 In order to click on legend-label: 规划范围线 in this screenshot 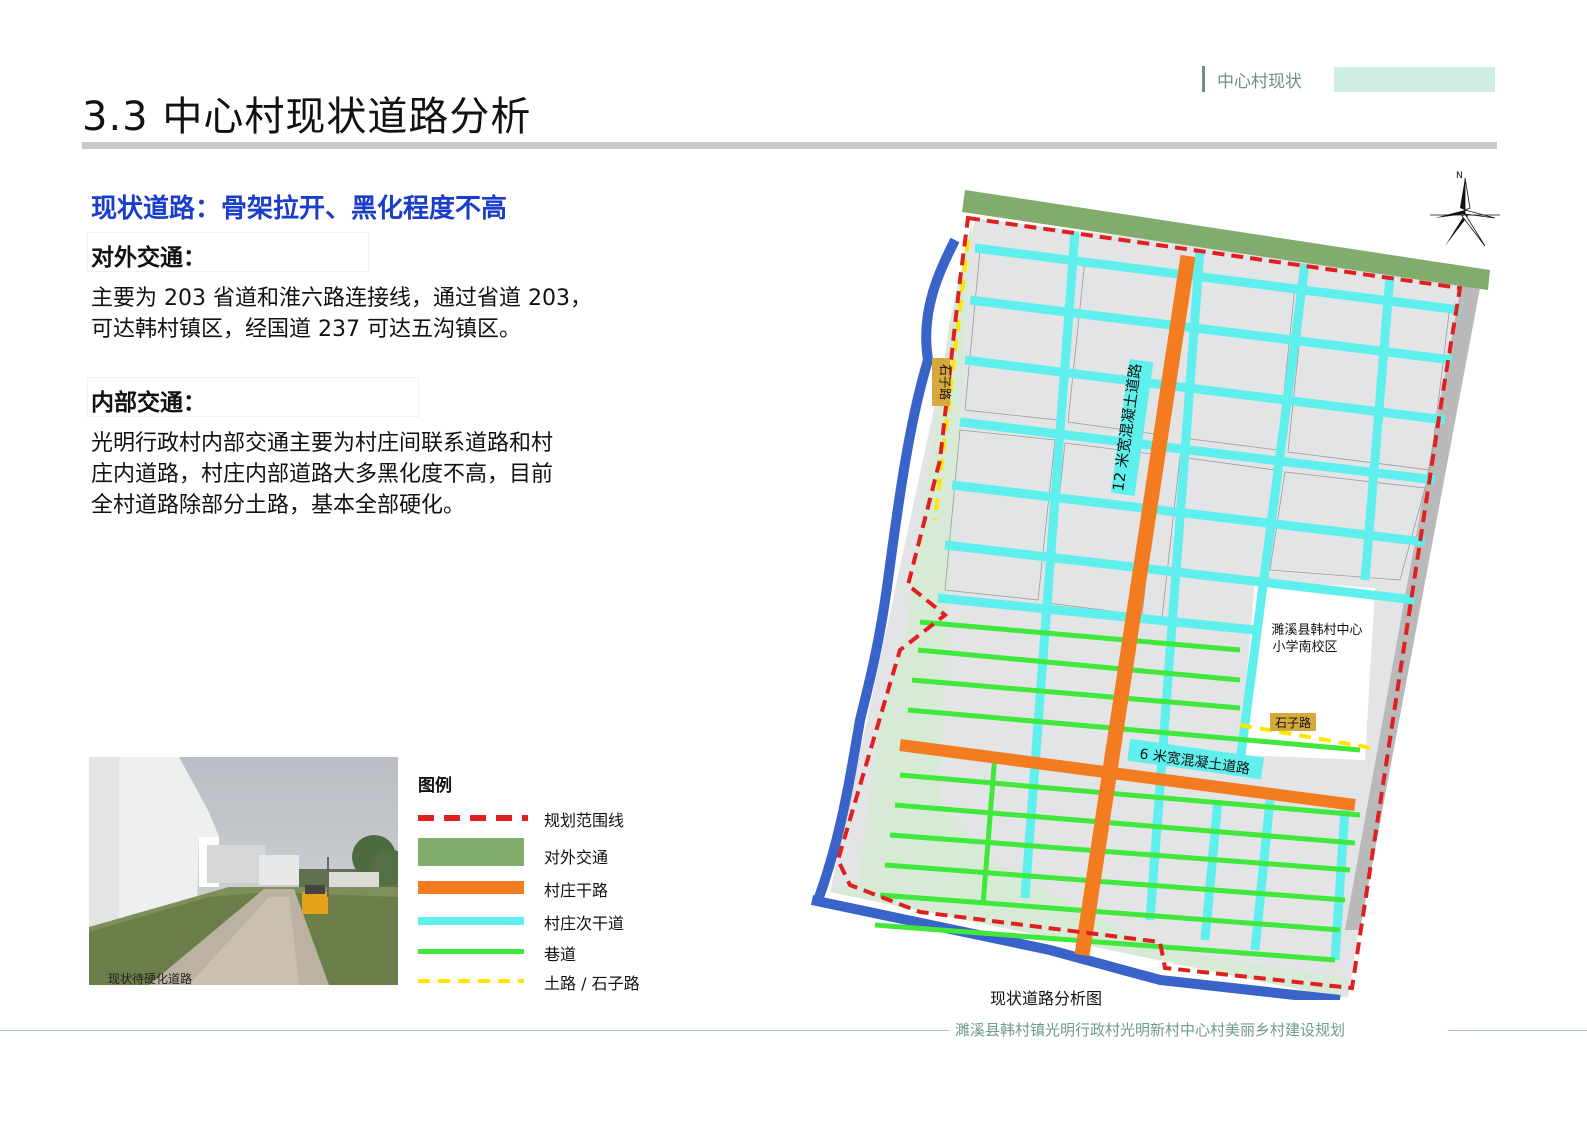, I will do `click(584, 820)`.